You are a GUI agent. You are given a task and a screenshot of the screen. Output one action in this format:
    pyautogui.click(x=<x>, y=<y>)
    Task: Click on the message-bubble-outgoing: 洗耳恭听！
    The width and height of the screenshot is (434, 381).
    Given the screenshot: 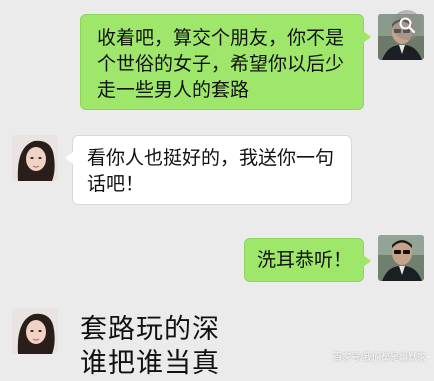 What is the action you would take?
    pyautogui.click(x=307, y=260)
    